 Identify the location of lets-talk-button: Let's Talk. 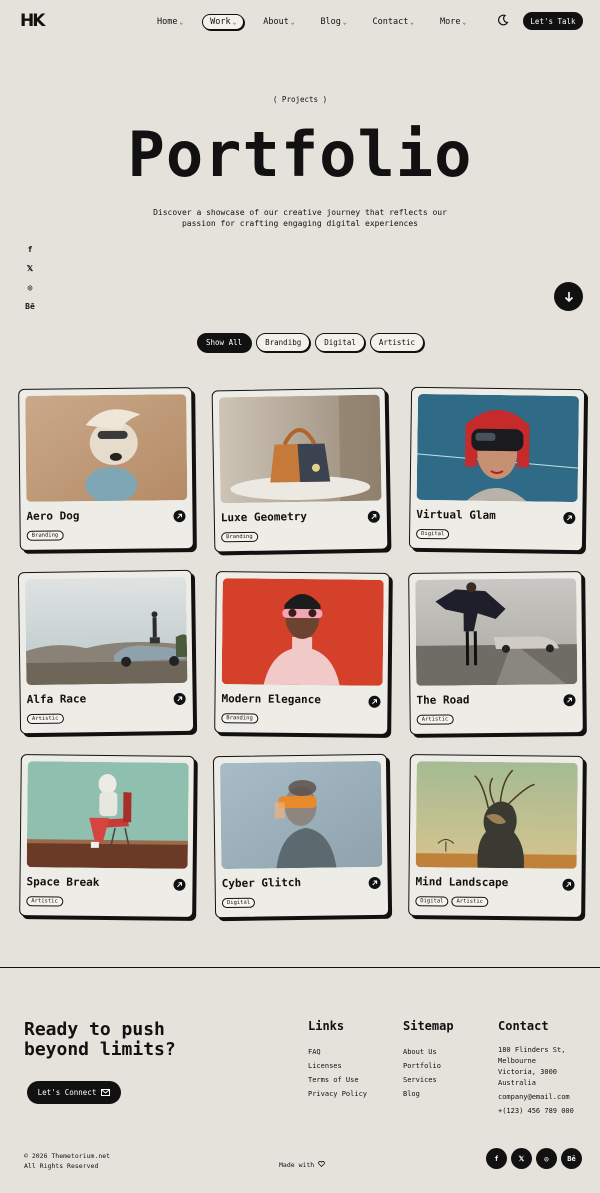
(553, 21).